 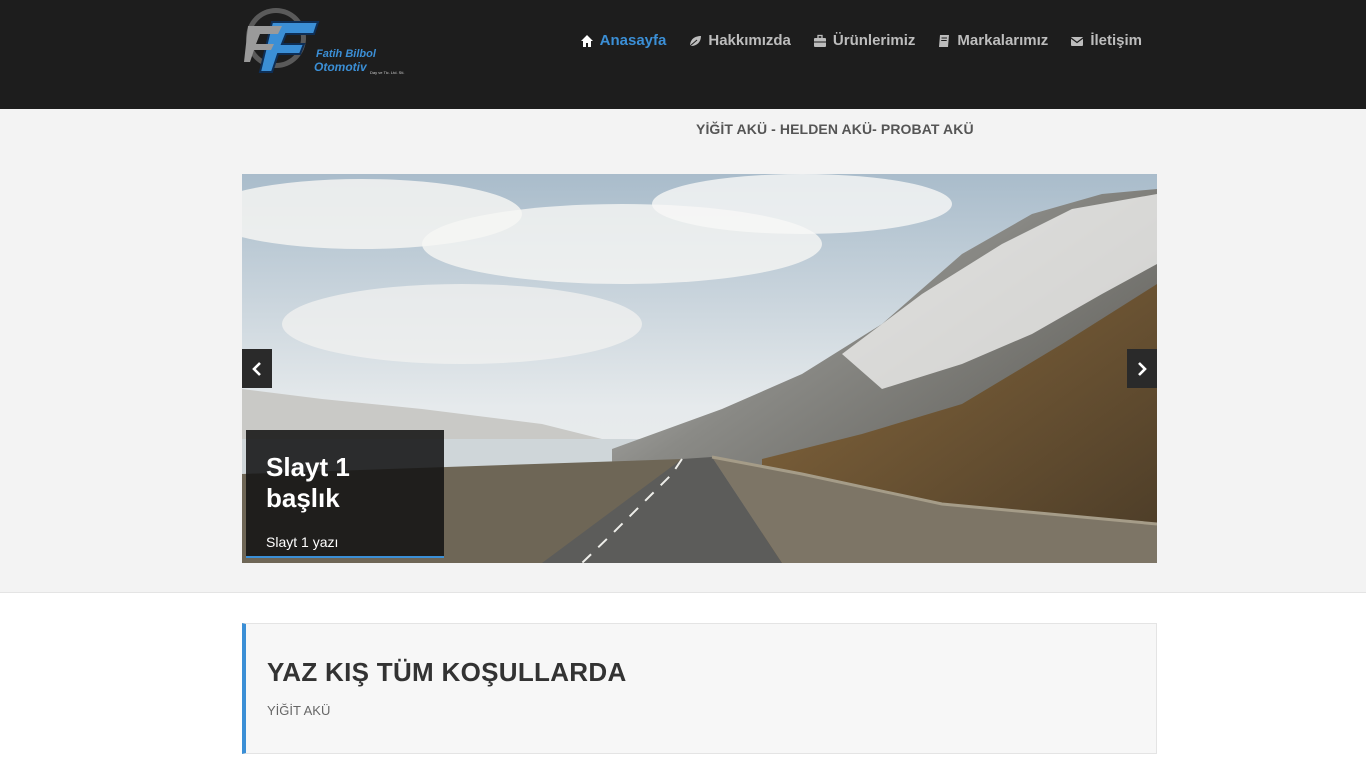 I want to click on svg-text: Fatih Bilbol, so click(x=346, y=54).